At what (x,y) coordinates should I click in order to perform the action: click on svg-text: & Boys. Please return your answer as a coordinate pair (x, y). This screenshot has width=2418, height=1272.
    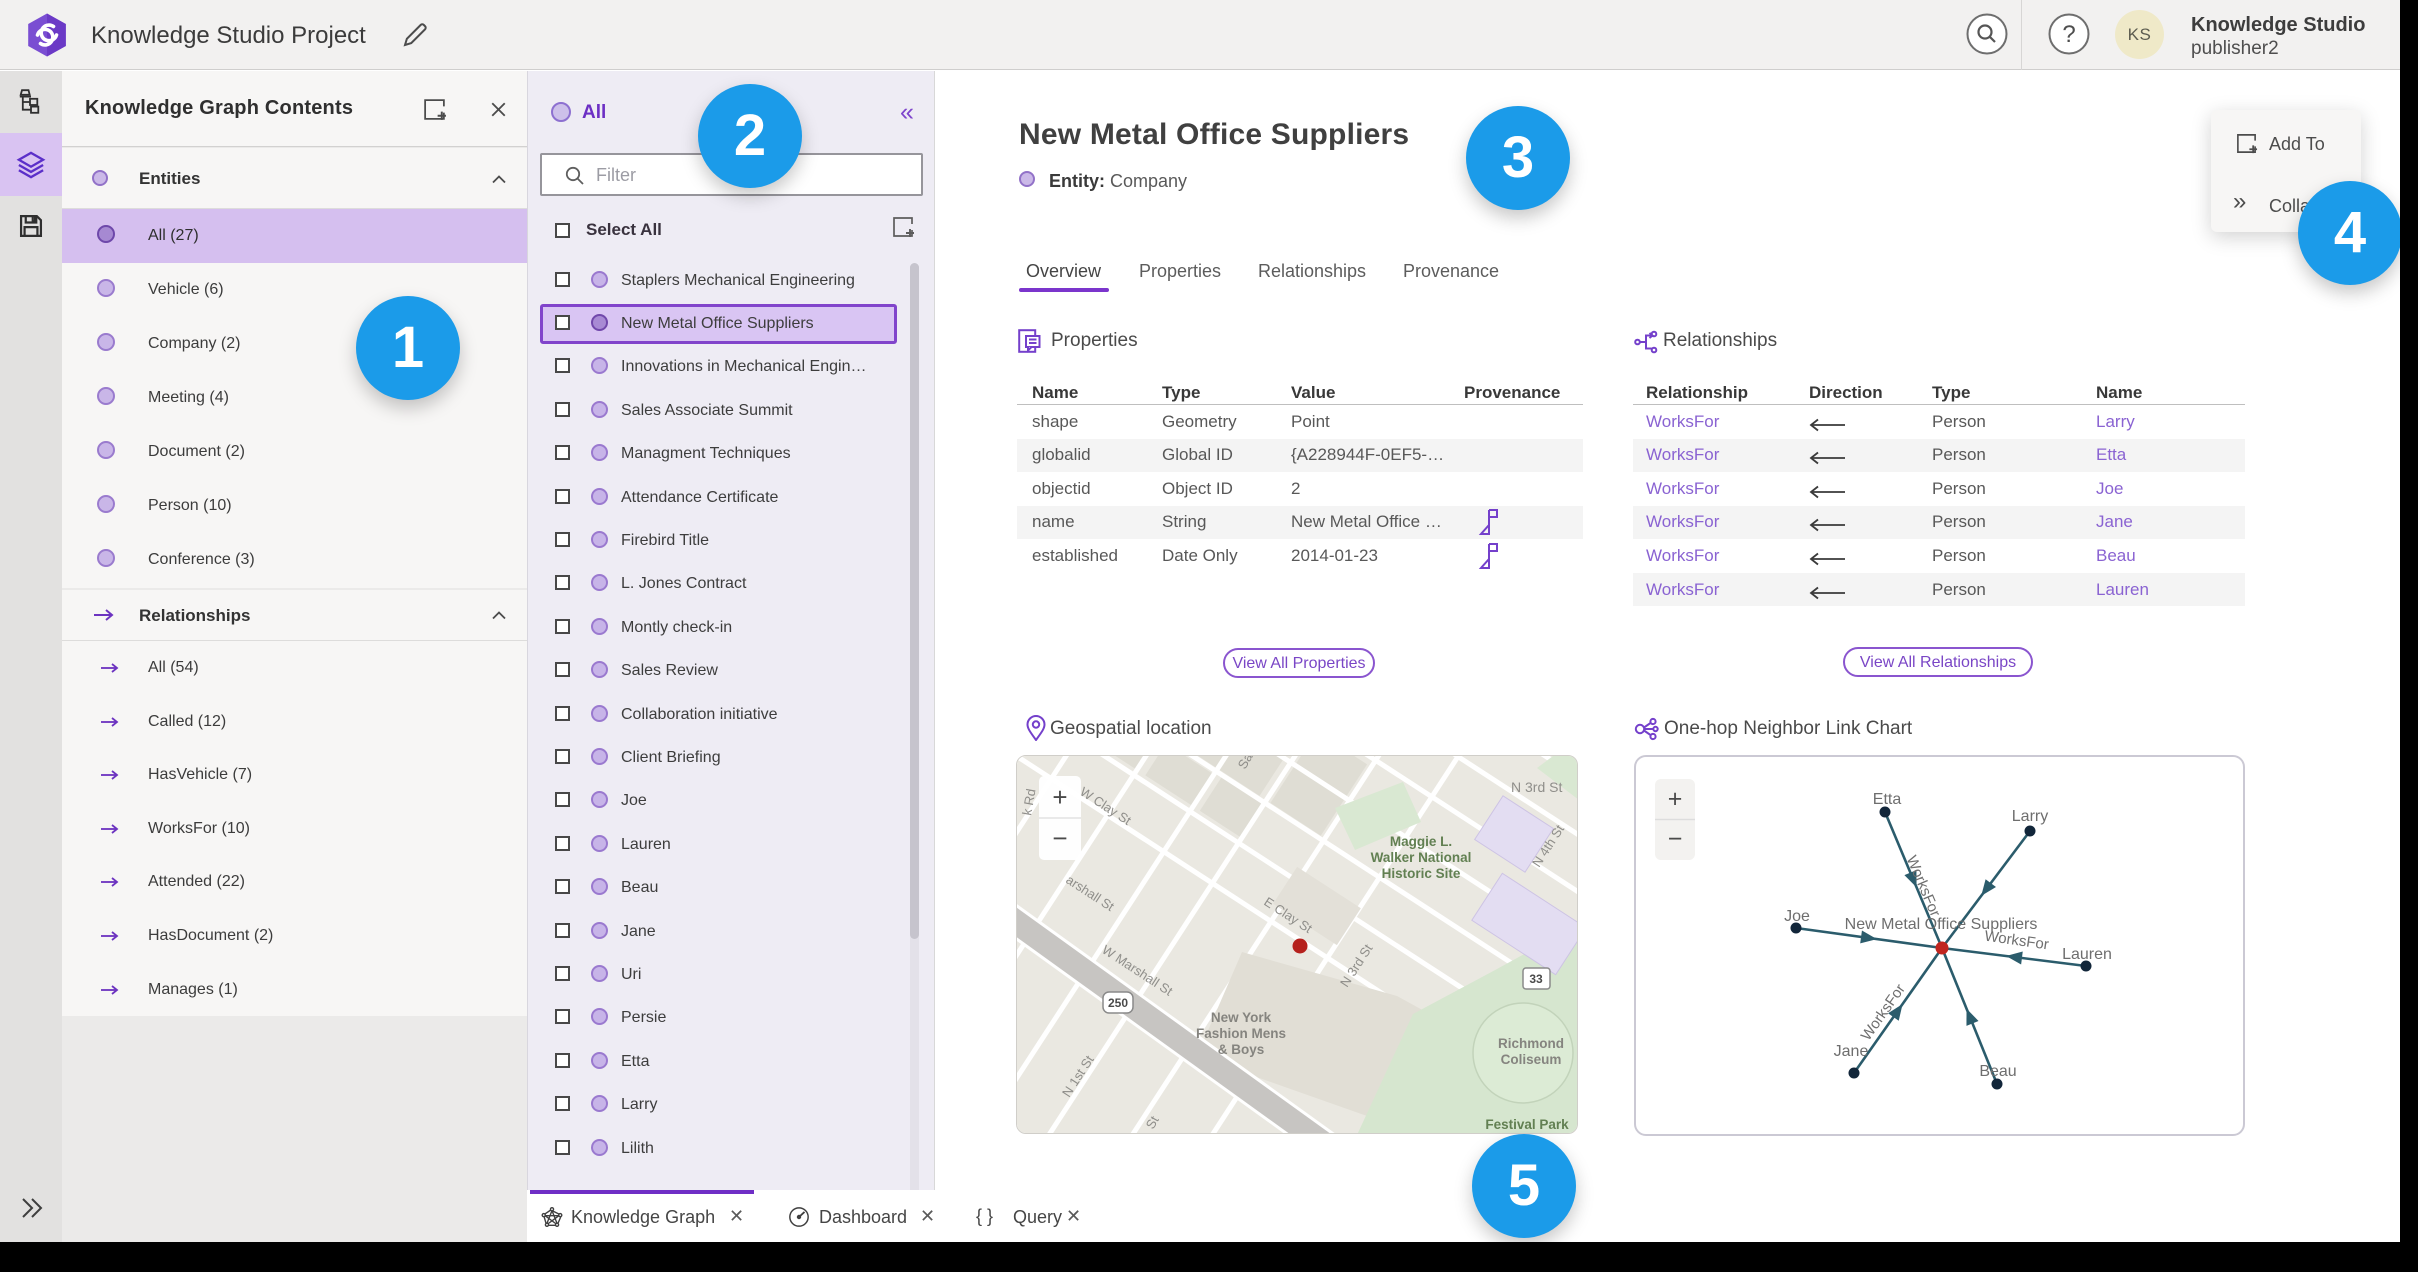
    Looking at the image, I should click on (1241, 1049).